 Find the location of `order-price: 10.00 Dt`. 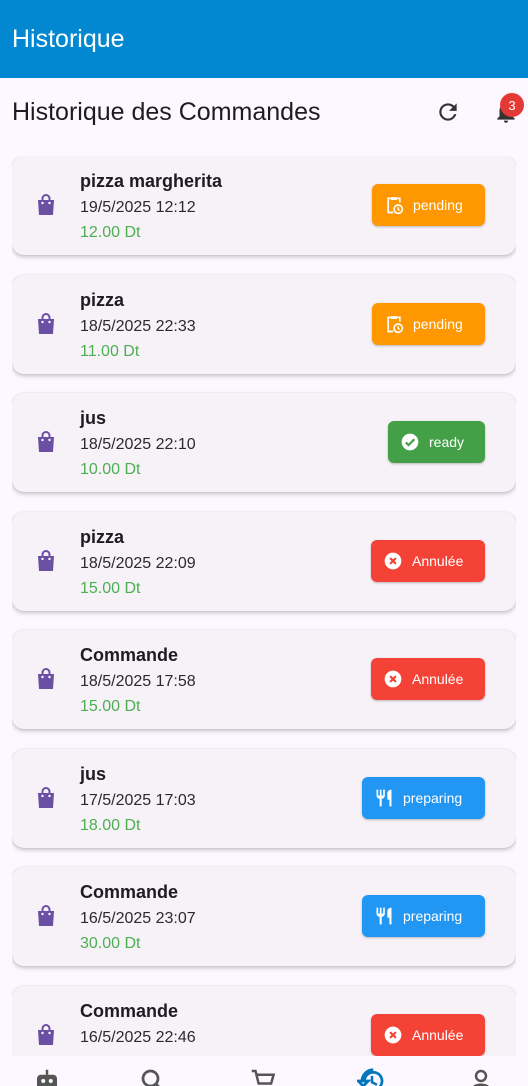

order-price: 10.00 Dt is located at coordinates (110, 469).